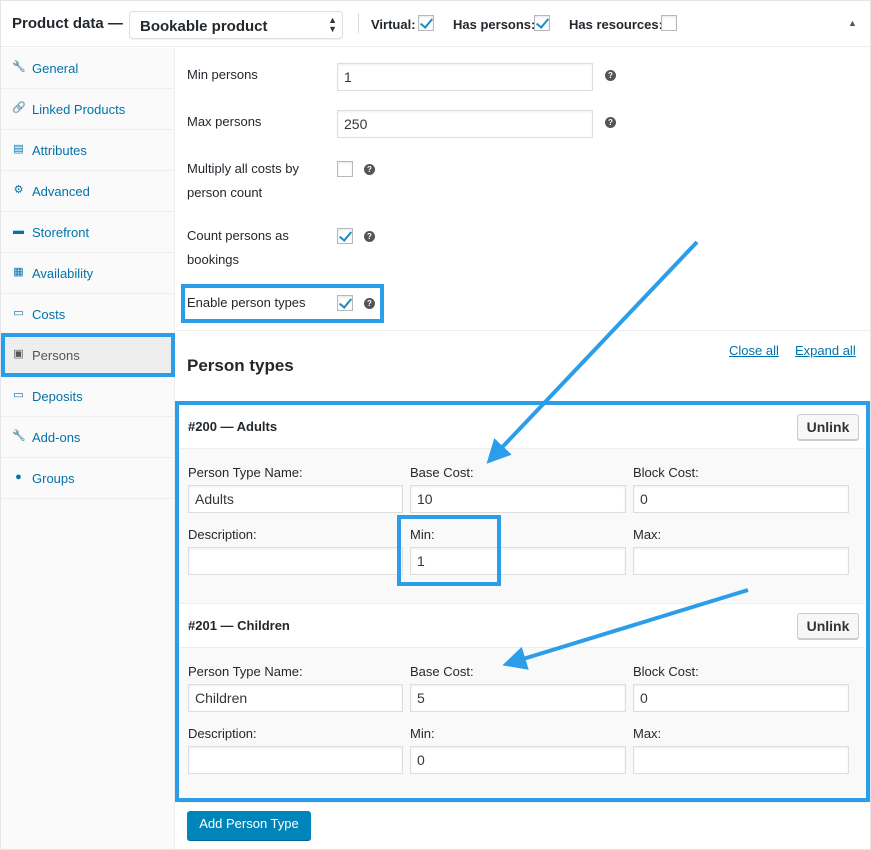 This screenshot has width=871, height=850. Describe the element at coordinates (88, 355) in the screenshot. I see `highlight-persons-tab` at that location.